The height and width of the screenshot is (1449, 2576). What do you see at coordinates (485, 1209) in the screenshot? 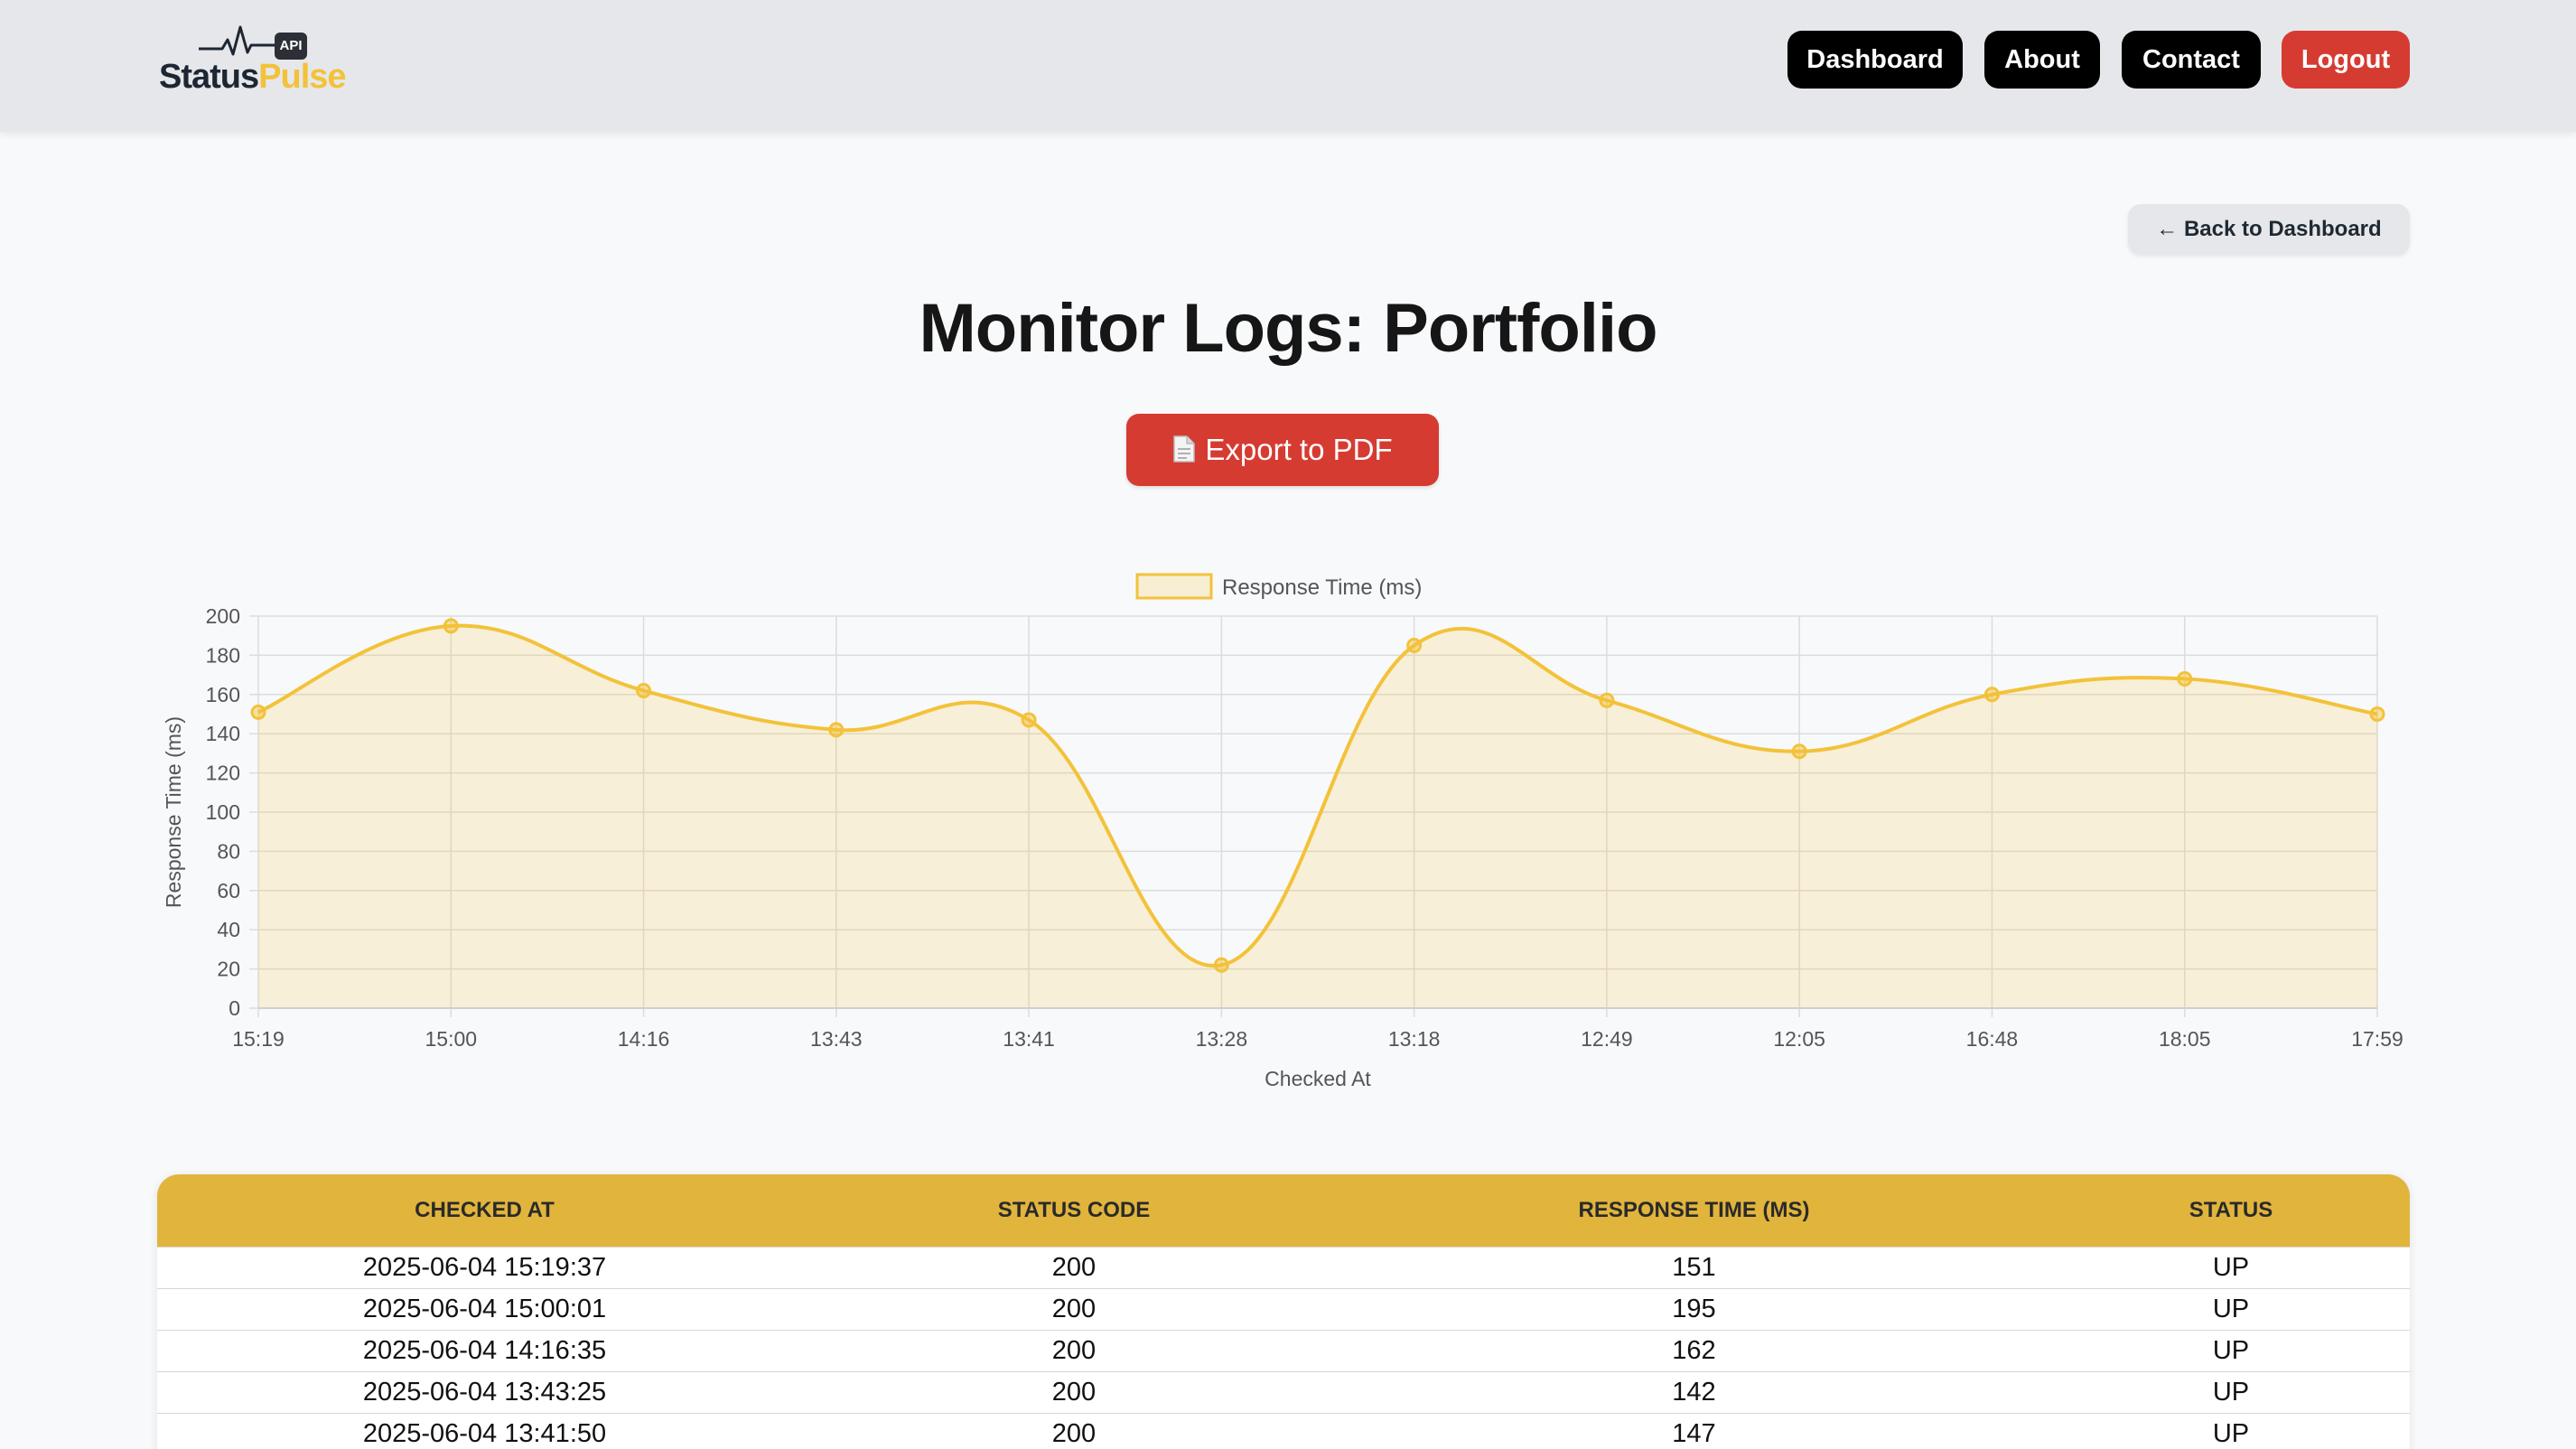
I see `col-header-checked-at: Checked At` at bounding box center [485, 1209].